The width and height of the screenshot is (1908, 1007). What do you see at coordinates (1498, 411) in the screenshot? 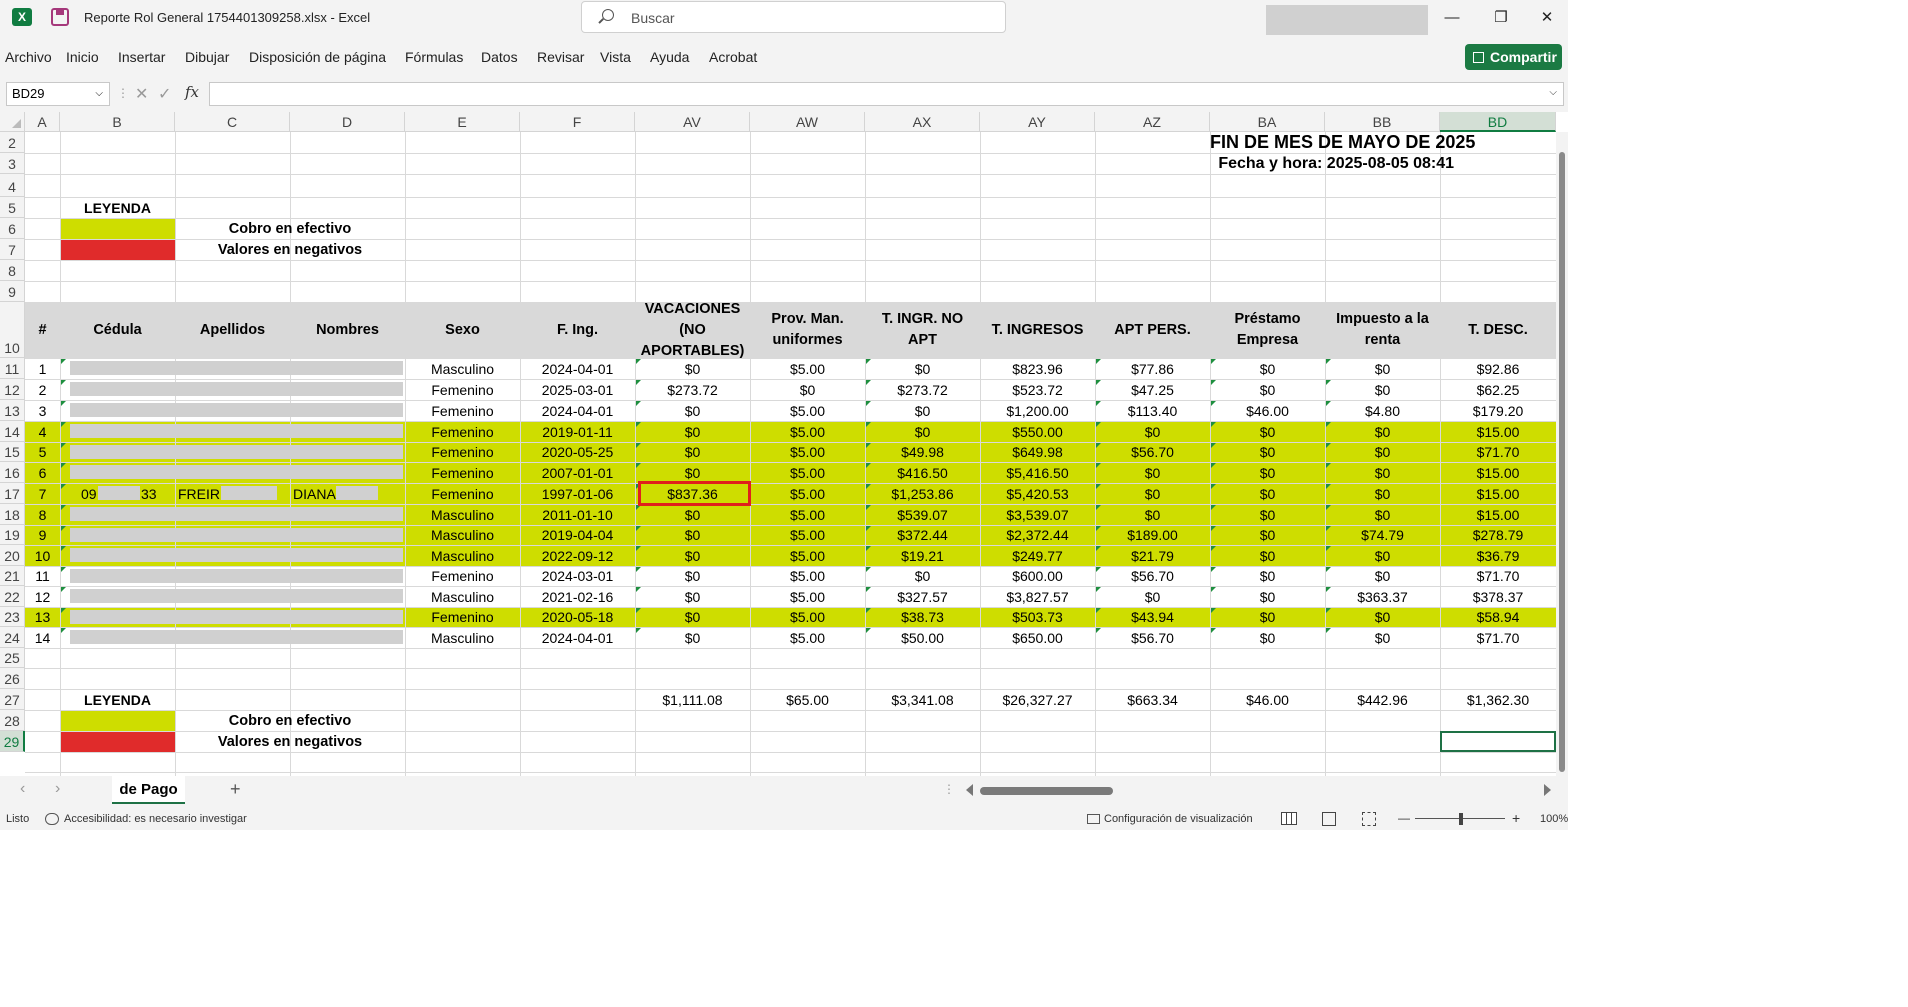
I see `value-tdesc: $179.20` at bounding box center [1498, 411].